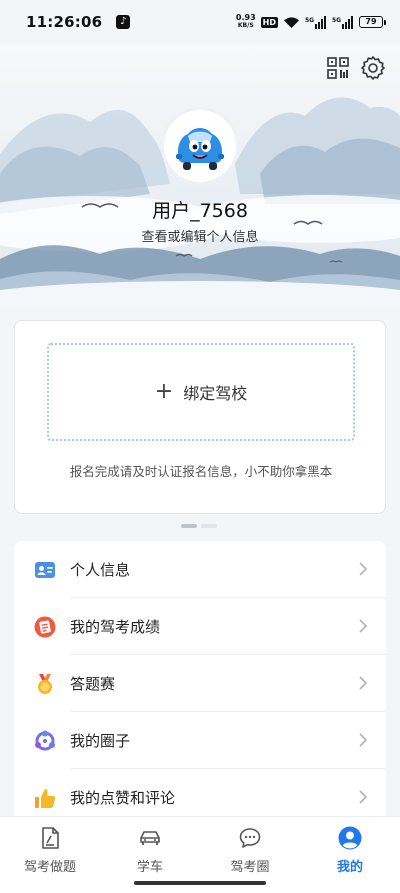 The height and width of the screenshot is (893, 400). I want to click on plus-icon: +, so click(164, 391).